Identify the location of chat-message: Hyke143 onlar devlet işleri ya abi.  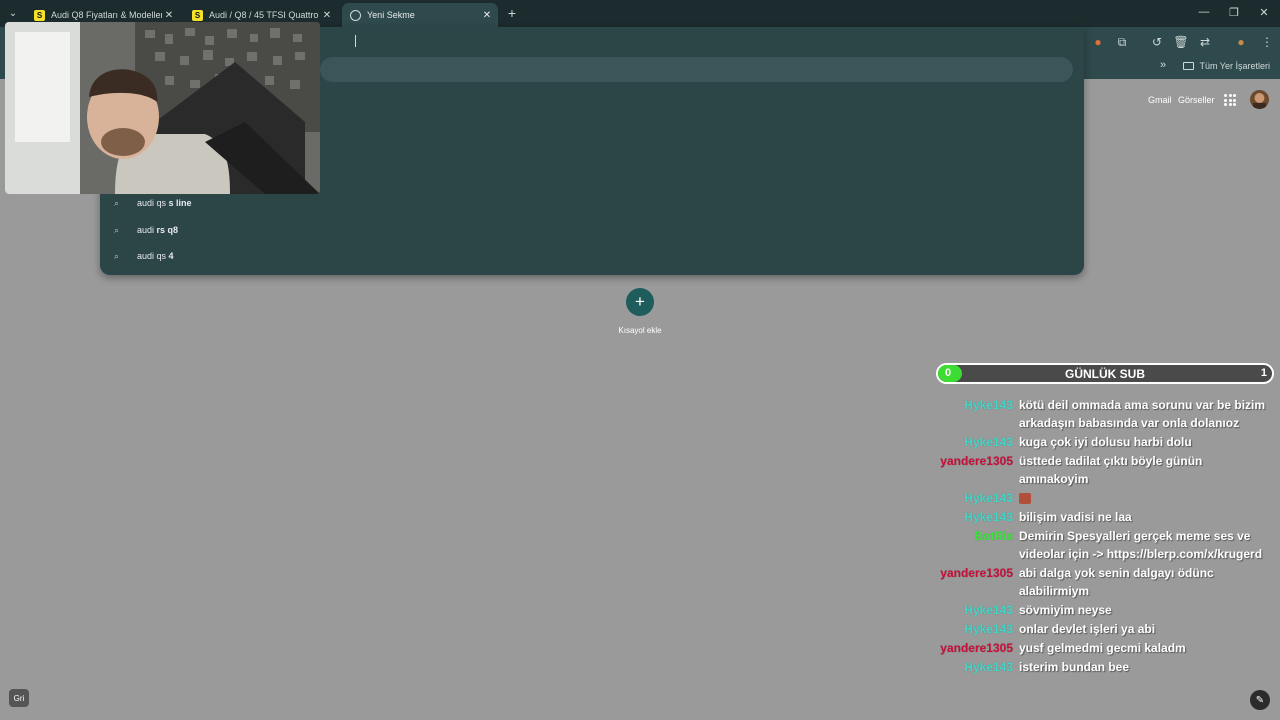
(1100, 629).